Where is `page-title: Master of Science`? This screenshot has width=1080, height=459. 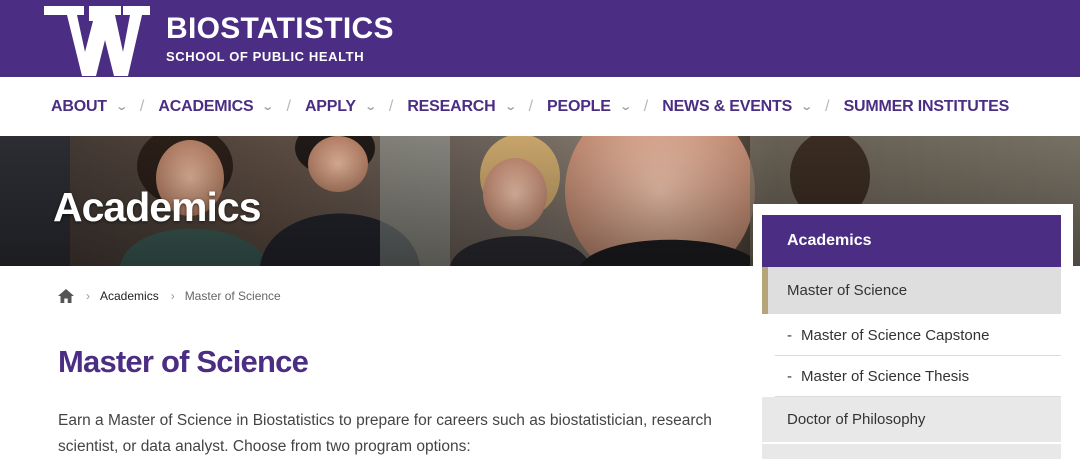
page-title: Master of Science is located at coordinates (183, 361).